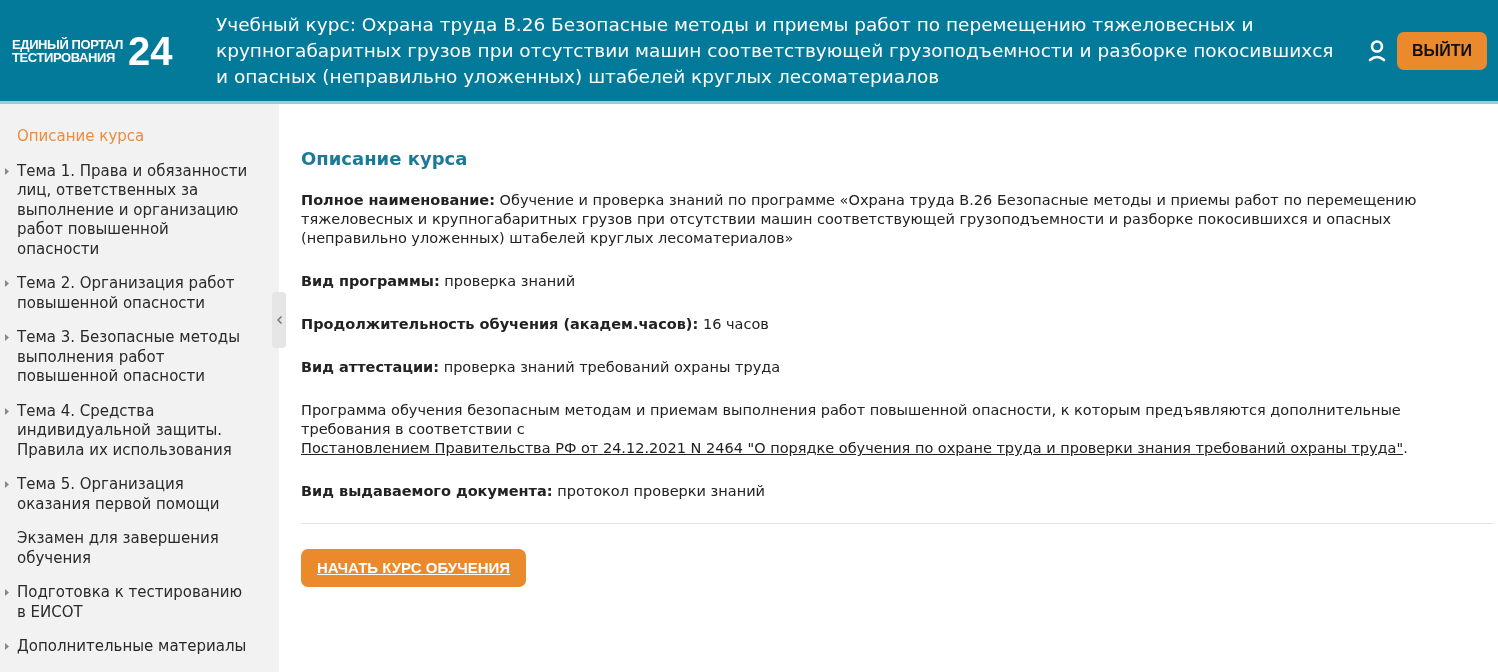  Describe the element at coordinates (852, 448) in the screenshot. I see `regulation-link: Постановлением Правительства РФ от 24.12.2021 N 2464 "О порядке обучения по охране труда и проверки знания требований охраны труда"` at that location.